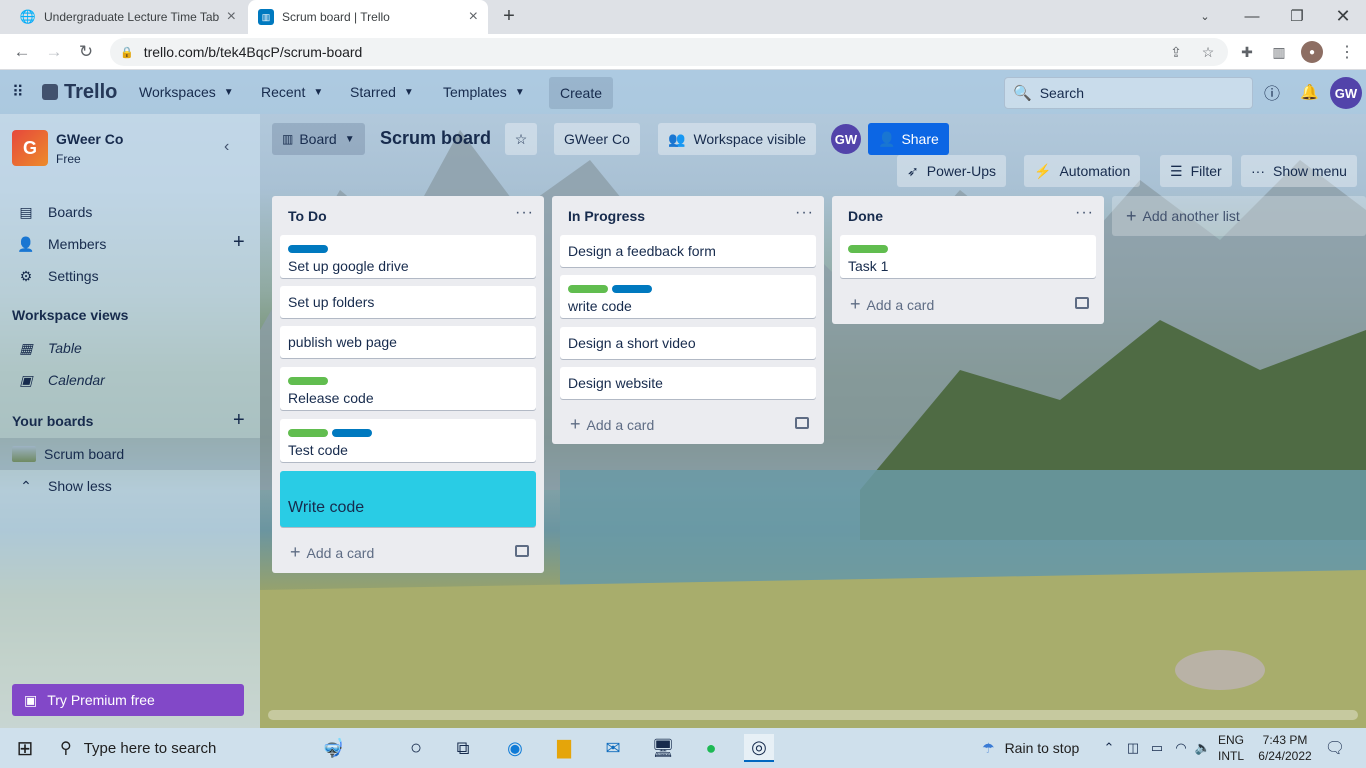 This screenshot has width=1366, height=768. What do you see at coordinates (688, 251) in the screenshot?
I see `card: Design a feedback form` at bounding box center [688, 251].